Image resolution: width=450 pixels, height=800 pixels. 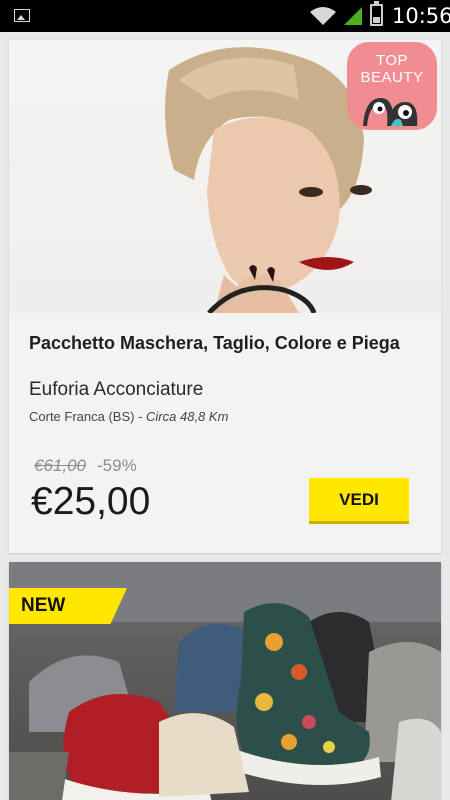 What do you see at coordinates (22, 15) in the screenshot?
I see `gallery-icon` at bounding box center [22, 15].